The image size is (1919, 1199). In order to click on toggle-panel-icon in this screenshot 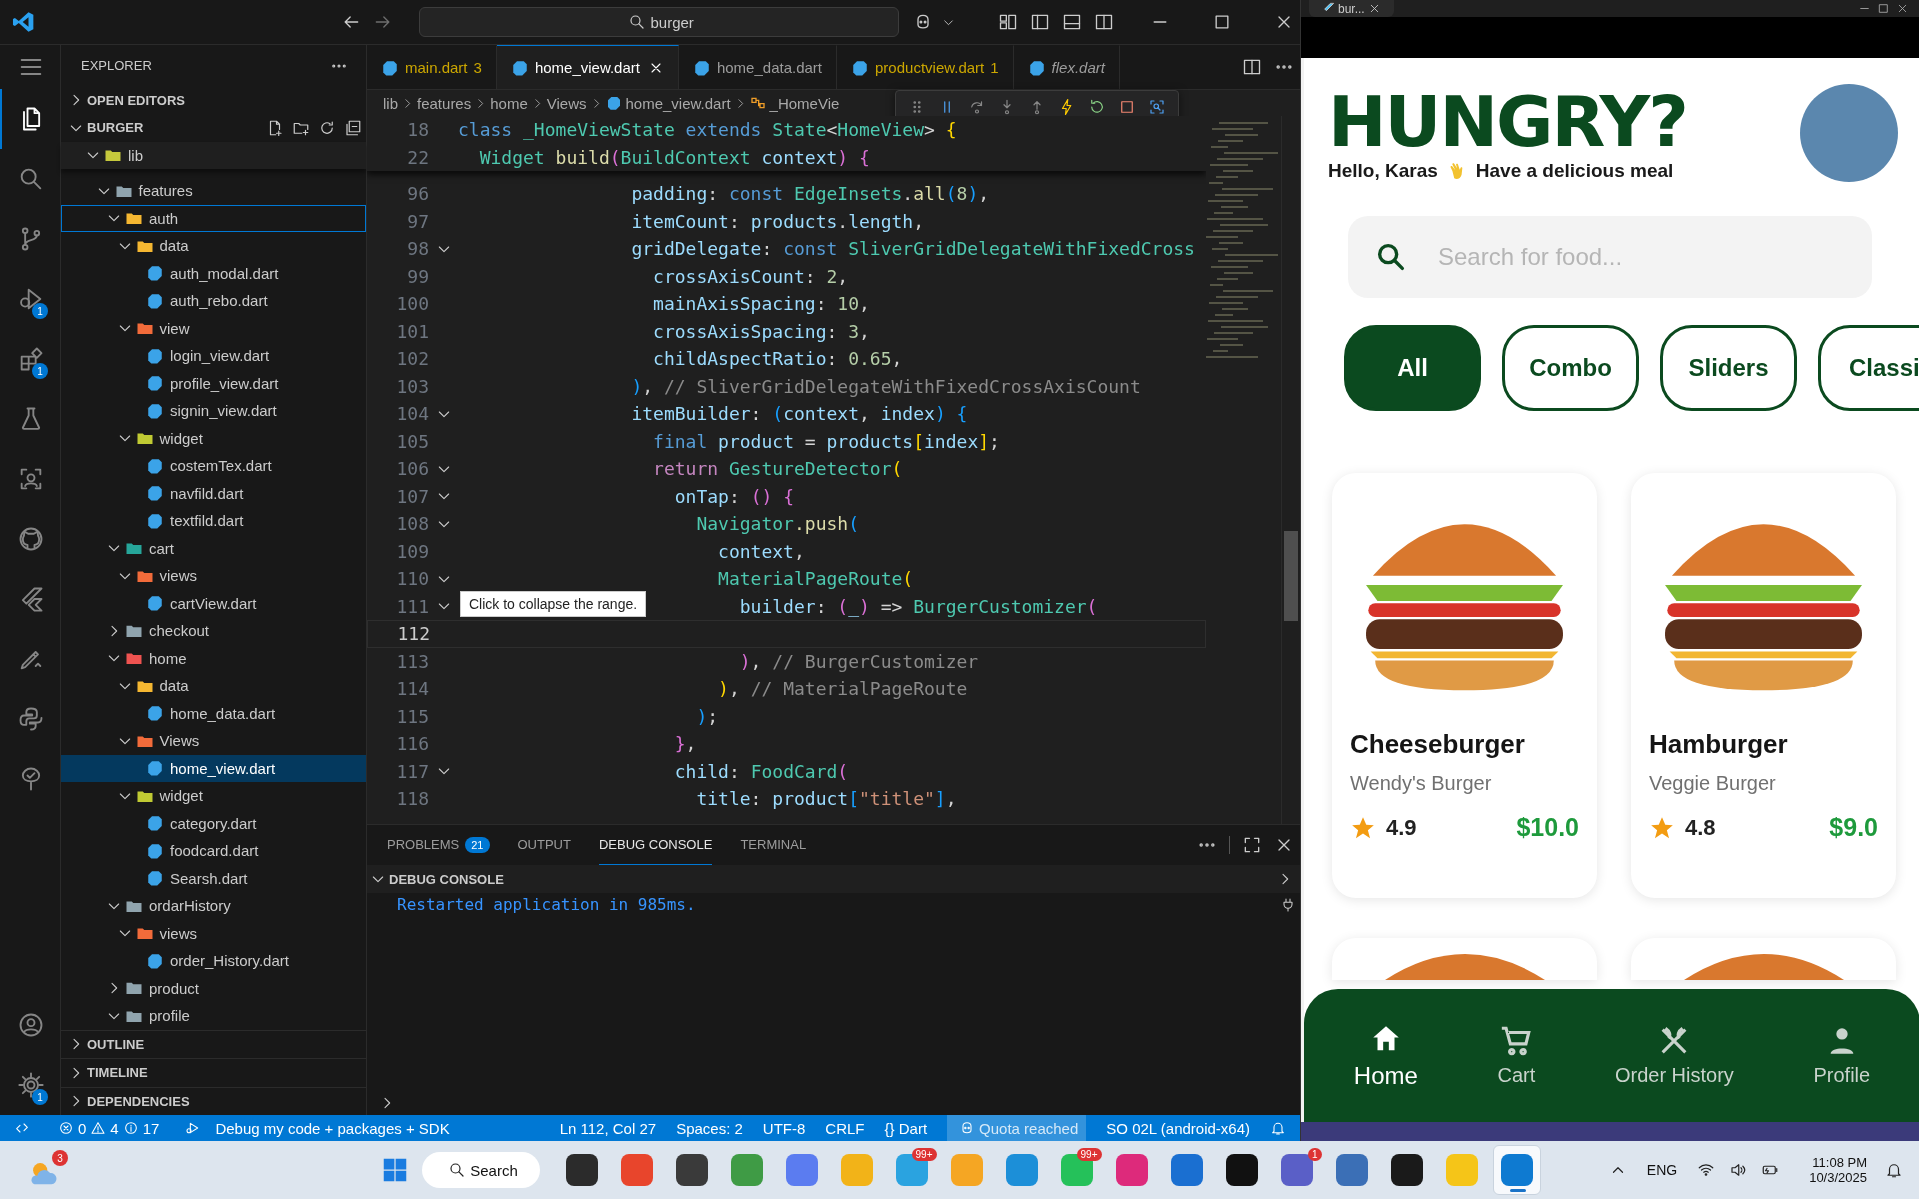, I will do `click(1072, 22)`.